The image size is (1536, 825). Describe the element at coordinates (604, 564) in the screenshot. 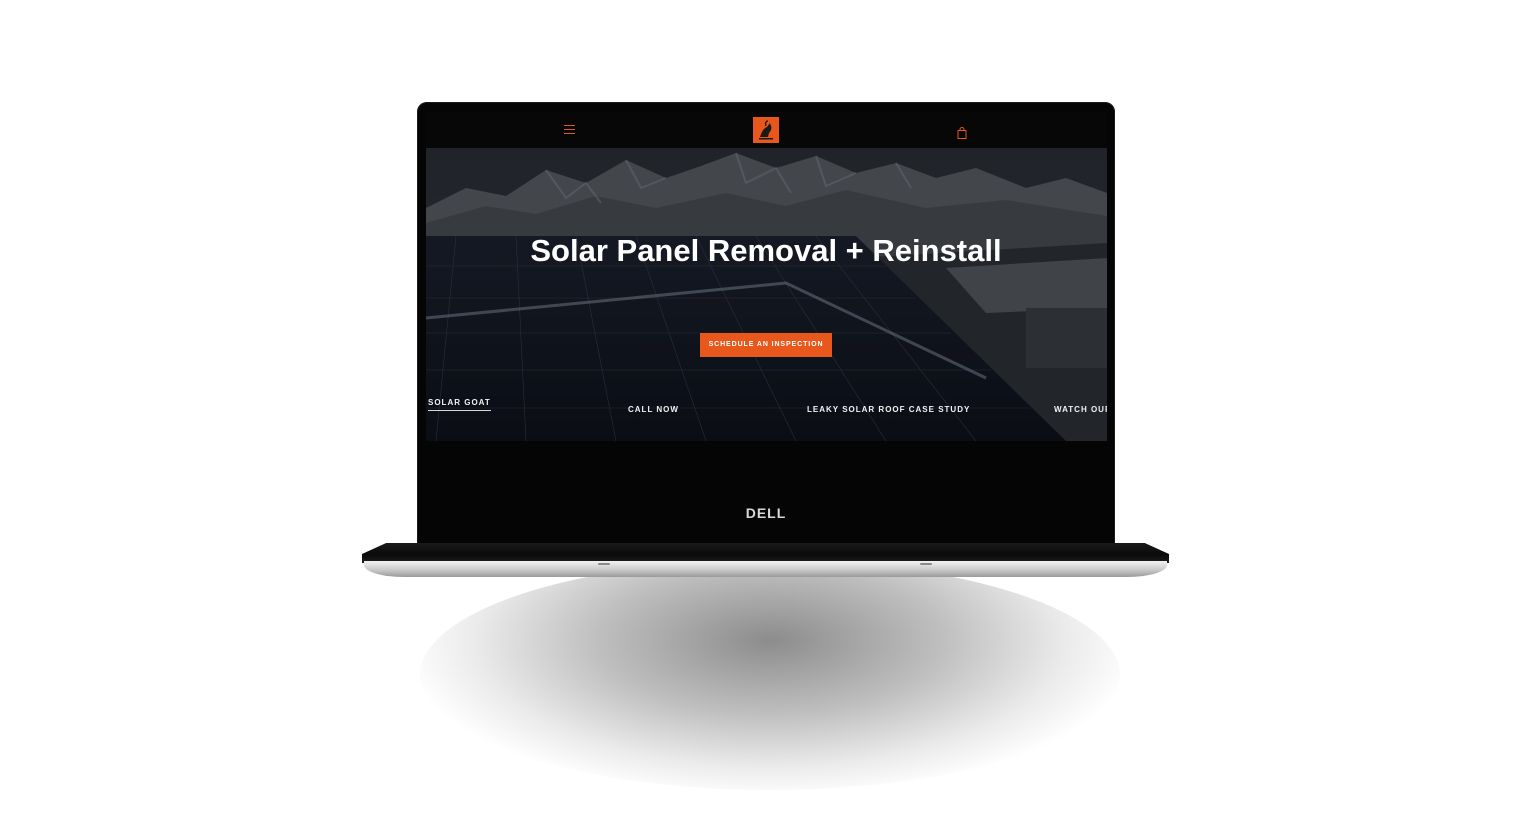

I see `laptop-foot-left` at that location.